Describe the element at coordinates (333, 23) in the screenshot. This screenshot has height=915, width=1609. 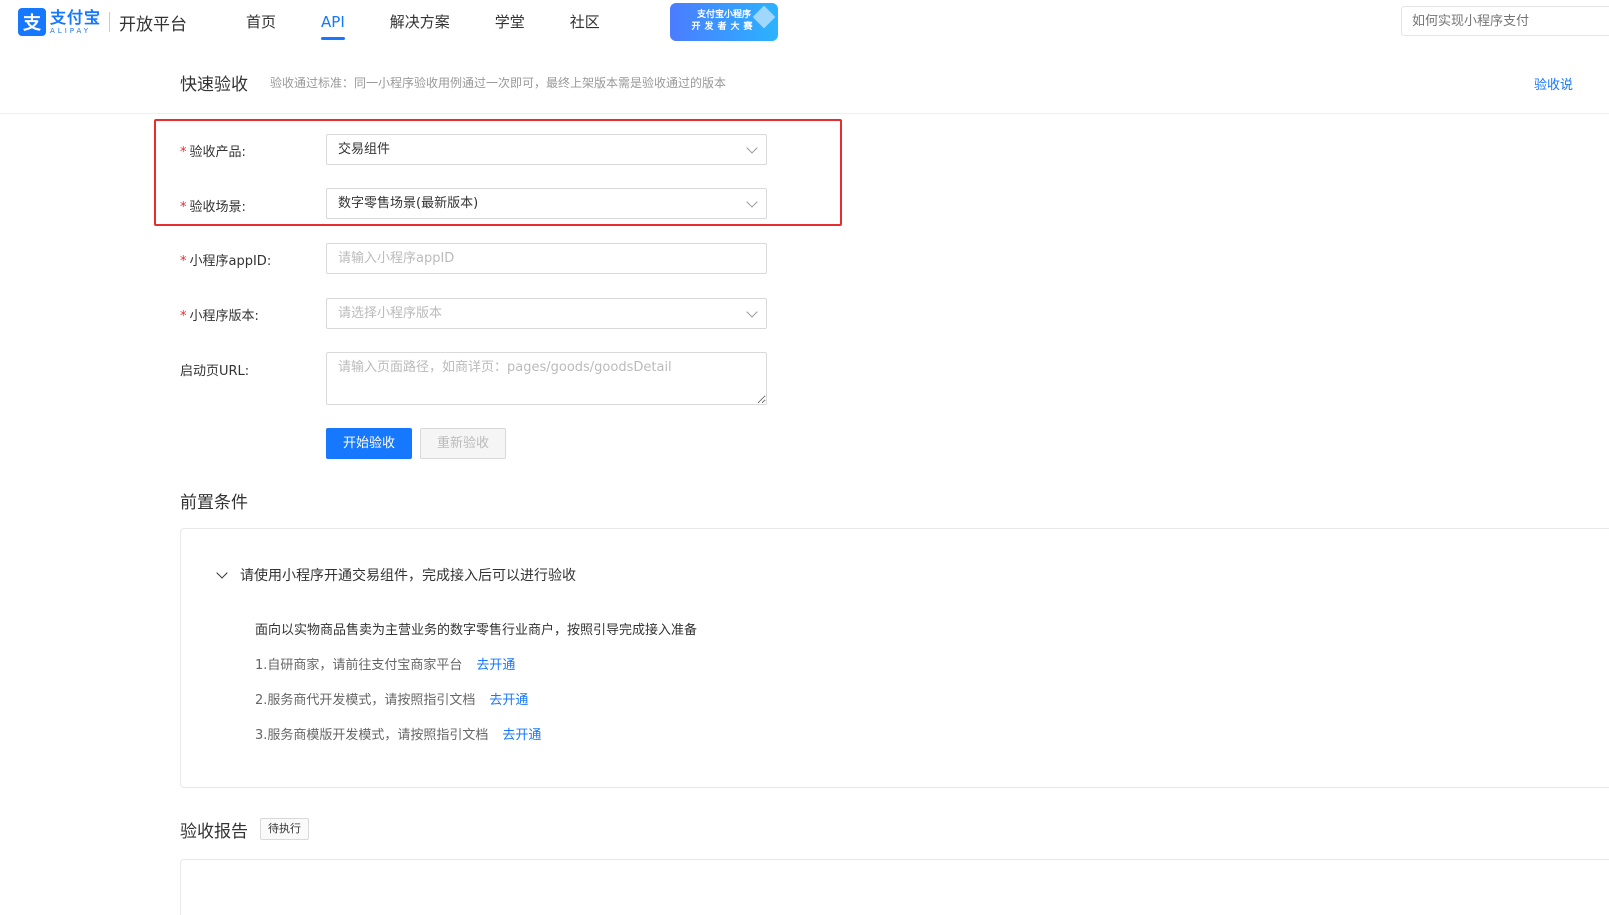
I see `nav-api: API` at that location.